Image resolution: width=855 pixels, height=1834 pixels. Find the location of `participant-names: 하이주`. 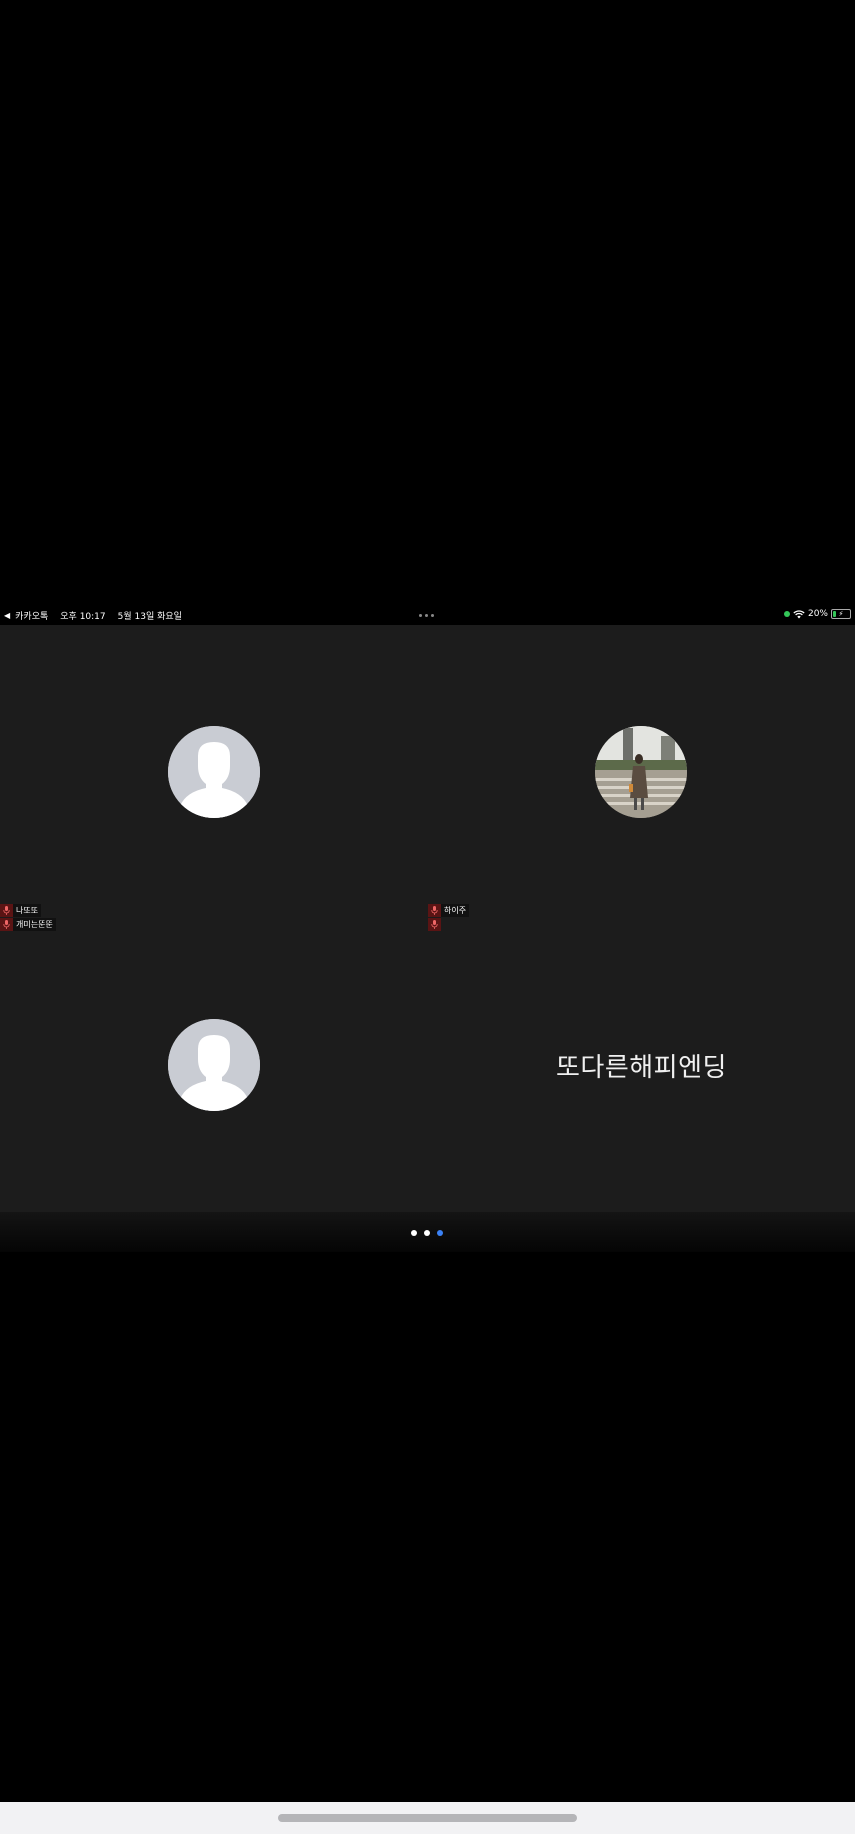

participant-names: 하이주 is located at coordinates (449, 917).